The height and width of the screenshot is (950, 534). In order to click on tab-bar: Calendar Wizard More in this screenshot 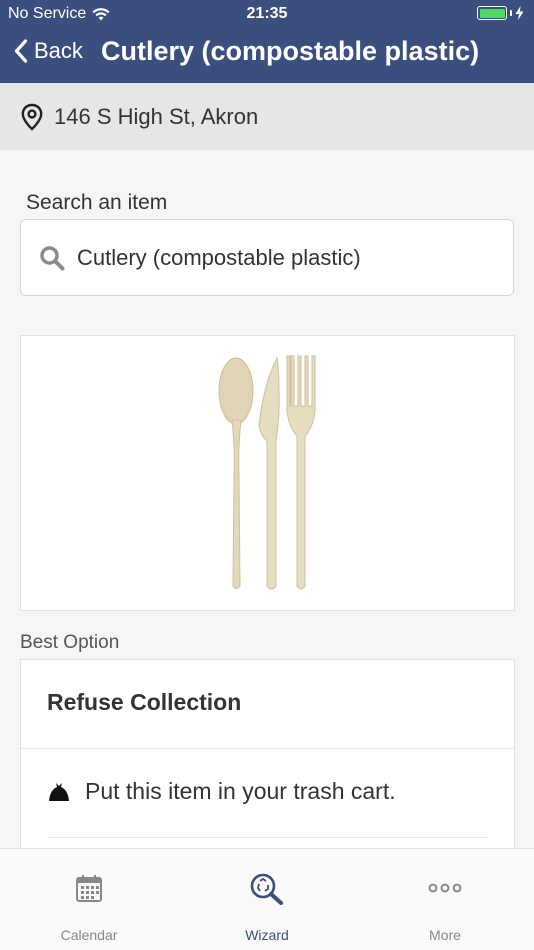, I will do `click(267, 899)`.